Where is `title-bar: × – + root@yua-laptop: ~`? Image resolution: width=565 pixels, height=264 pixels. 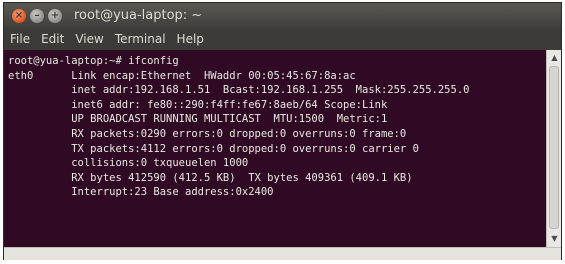
title-bar: × – + root@yua-laptop: ~ is located at coordinates (282, 15).